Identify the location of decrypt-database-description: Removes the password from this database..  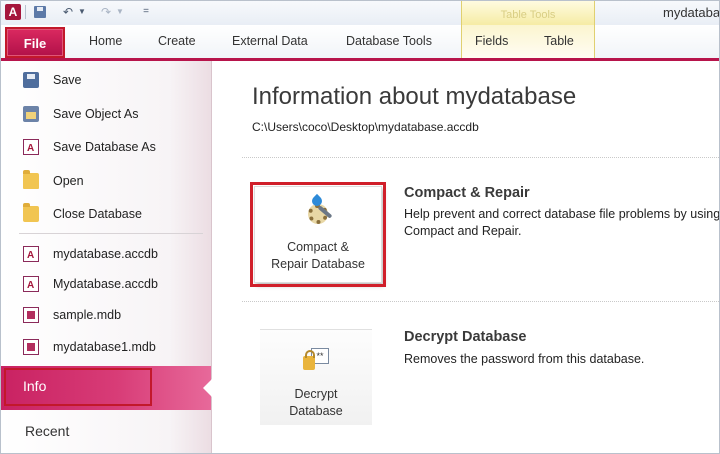
(524, 359).